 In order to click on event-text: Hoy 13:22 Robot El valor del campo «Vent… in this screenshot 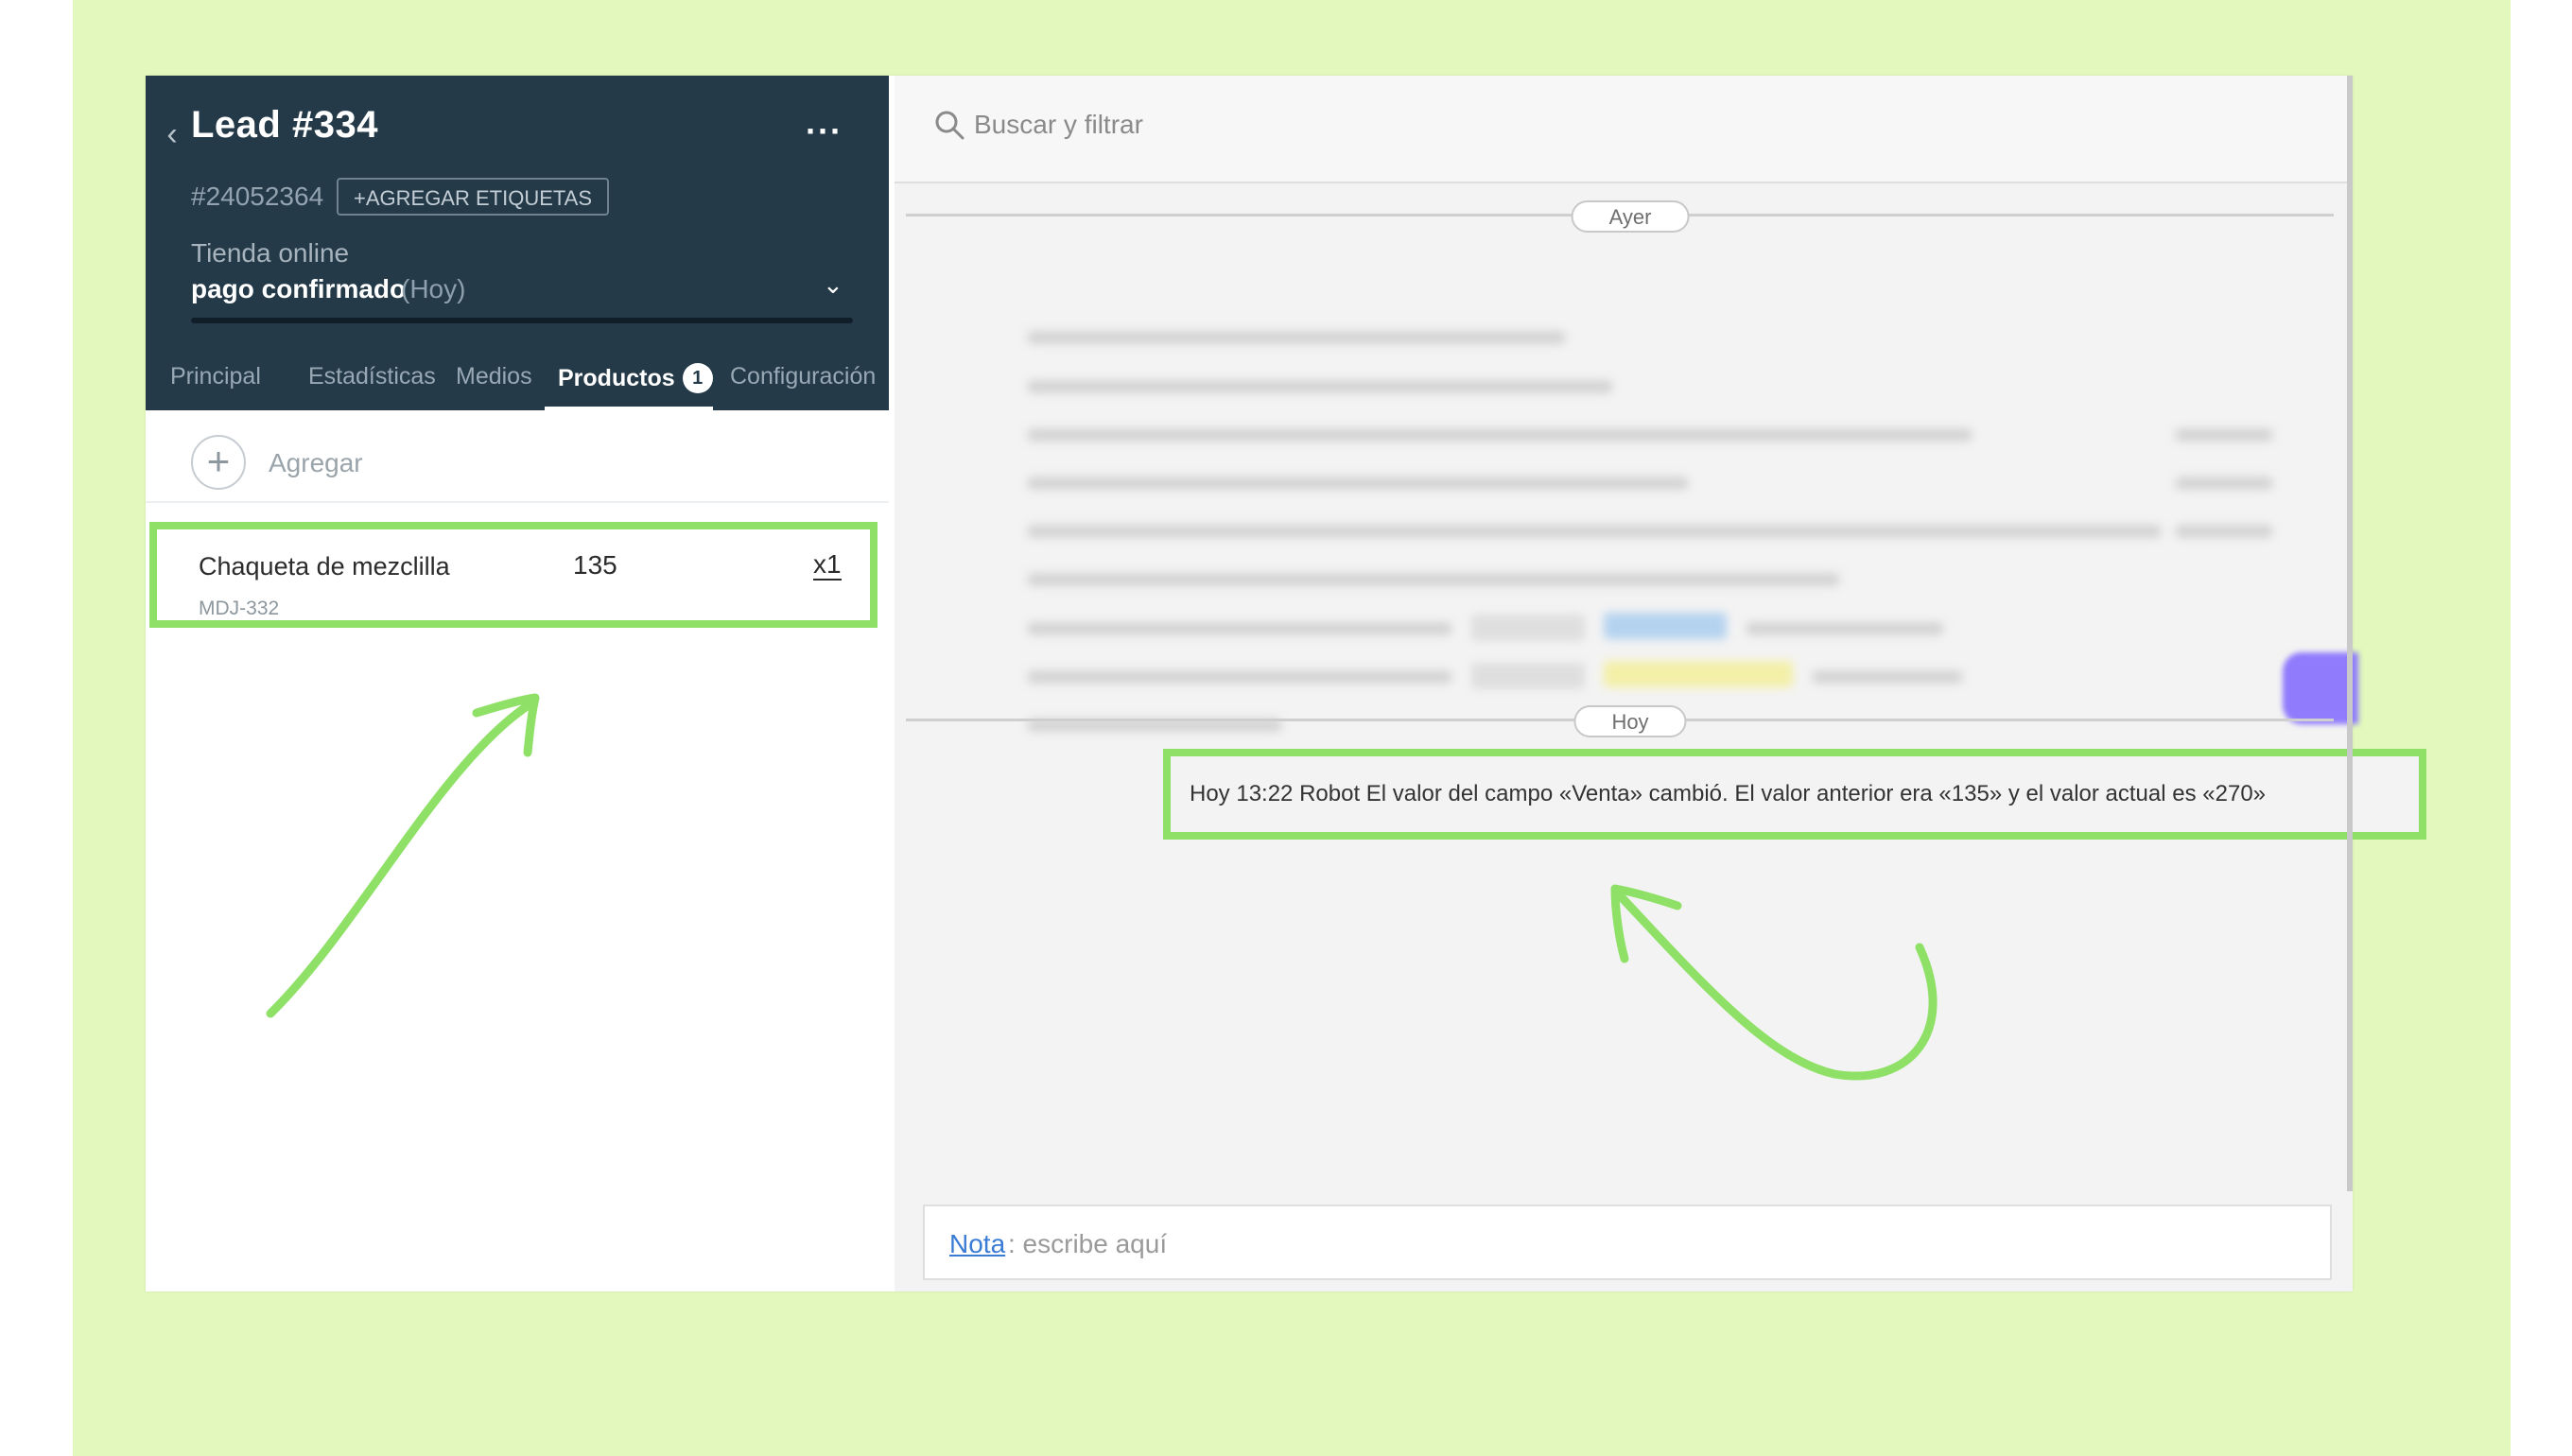, I will do `click(1728, 793)`.